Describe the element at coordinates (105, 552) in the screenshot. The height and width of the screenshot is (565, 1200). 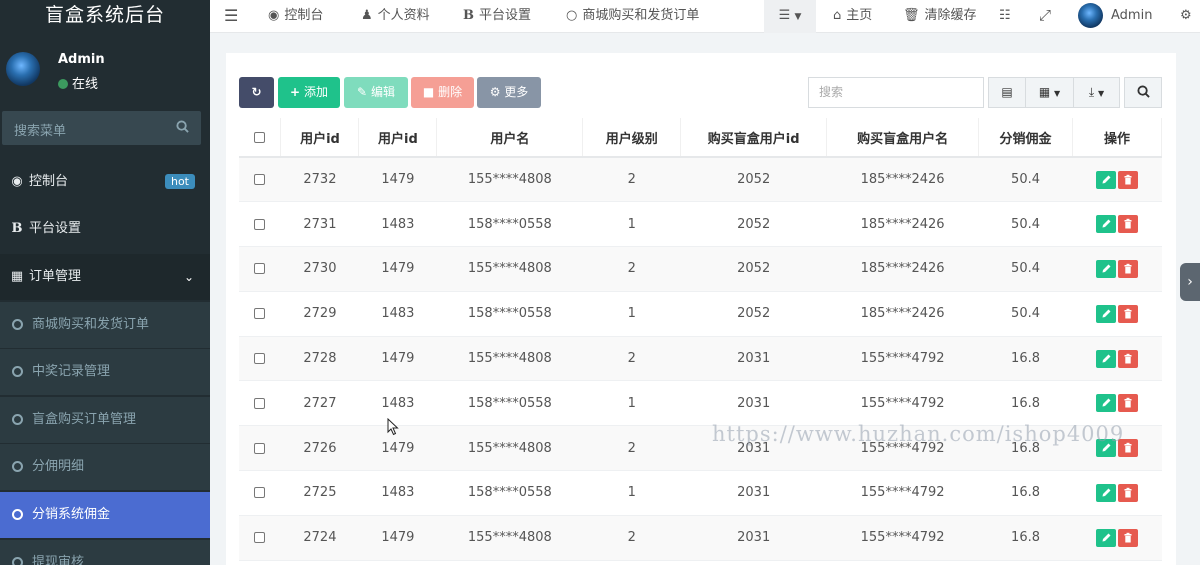
I see `sidebar-item-withdraw-review: 提现审核` at that location.